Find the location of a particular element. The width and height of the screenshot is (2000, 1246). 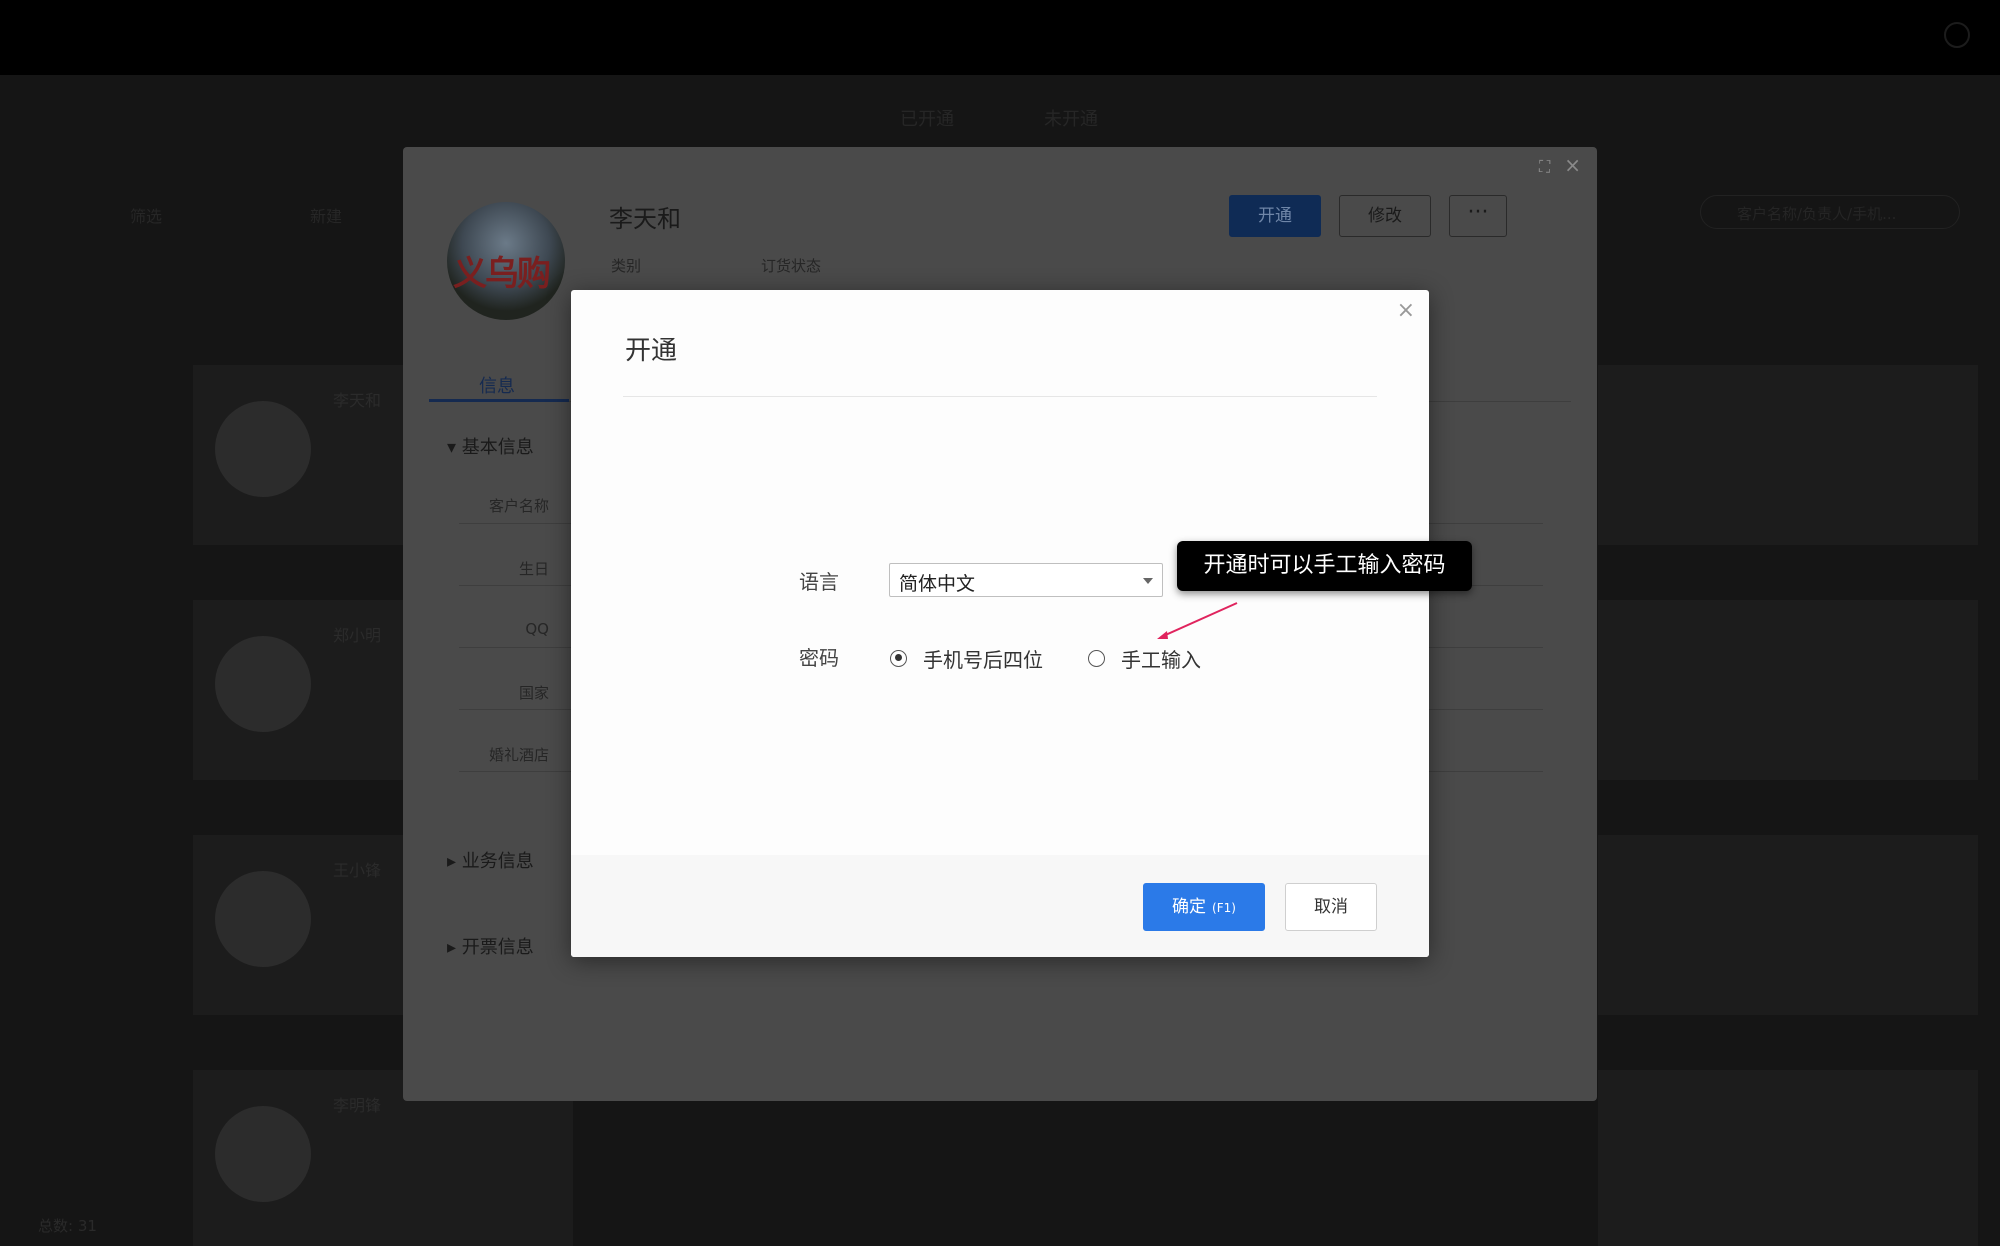

field-qq: QQ is located at coordinates (537, 629).